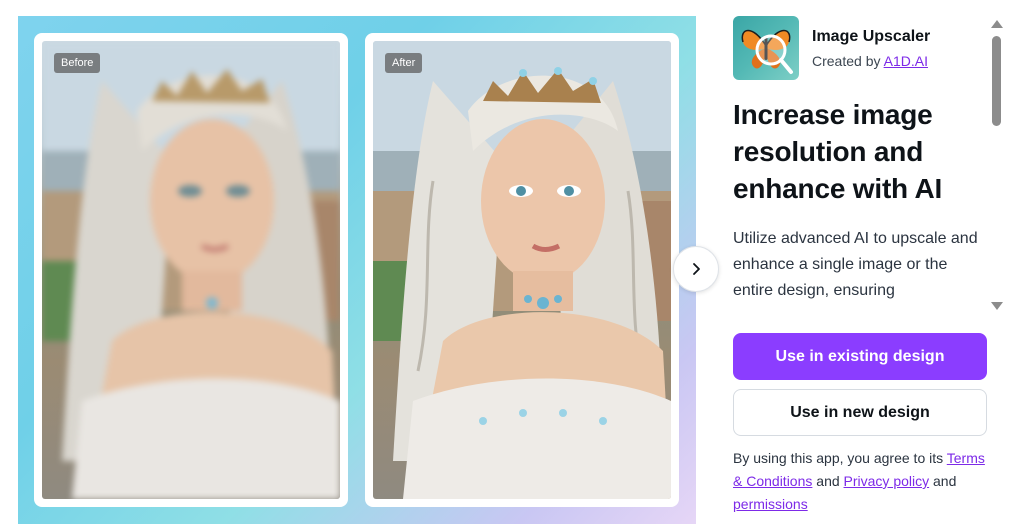 Image resolution: width=1024 pixels, height=528 pixels. I want to click on terms-prefix: By using this app, you agree to its, so click(838, 458).